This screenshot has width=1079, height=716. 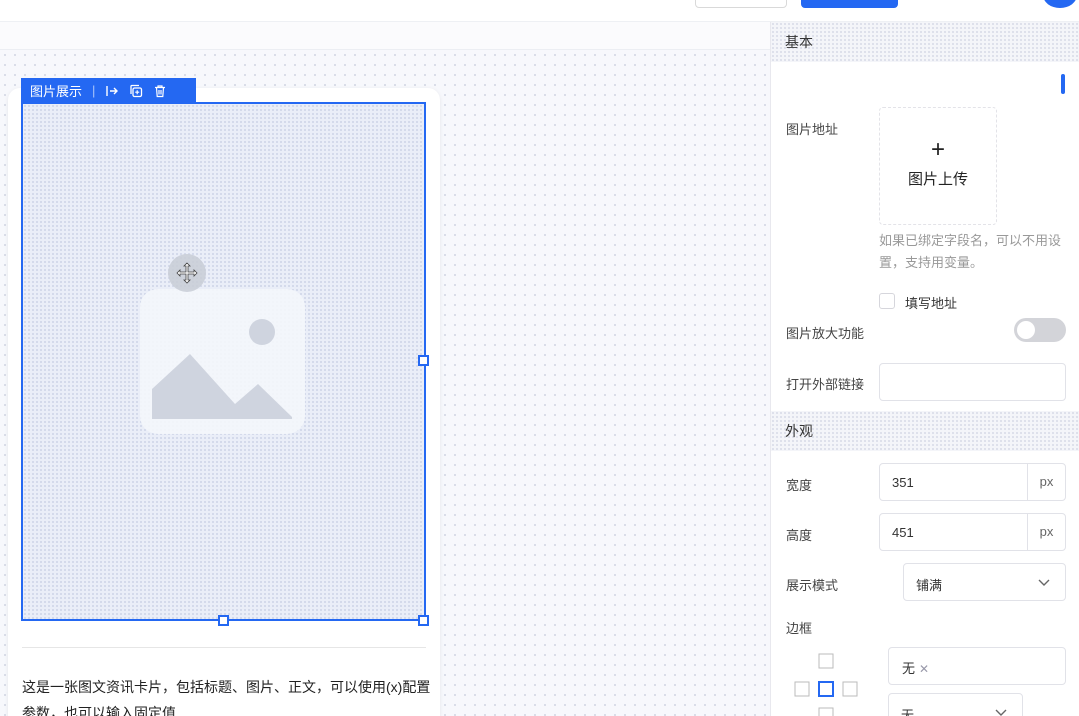 I want to click on width-label: 宽度, so click(x=799, y=485).